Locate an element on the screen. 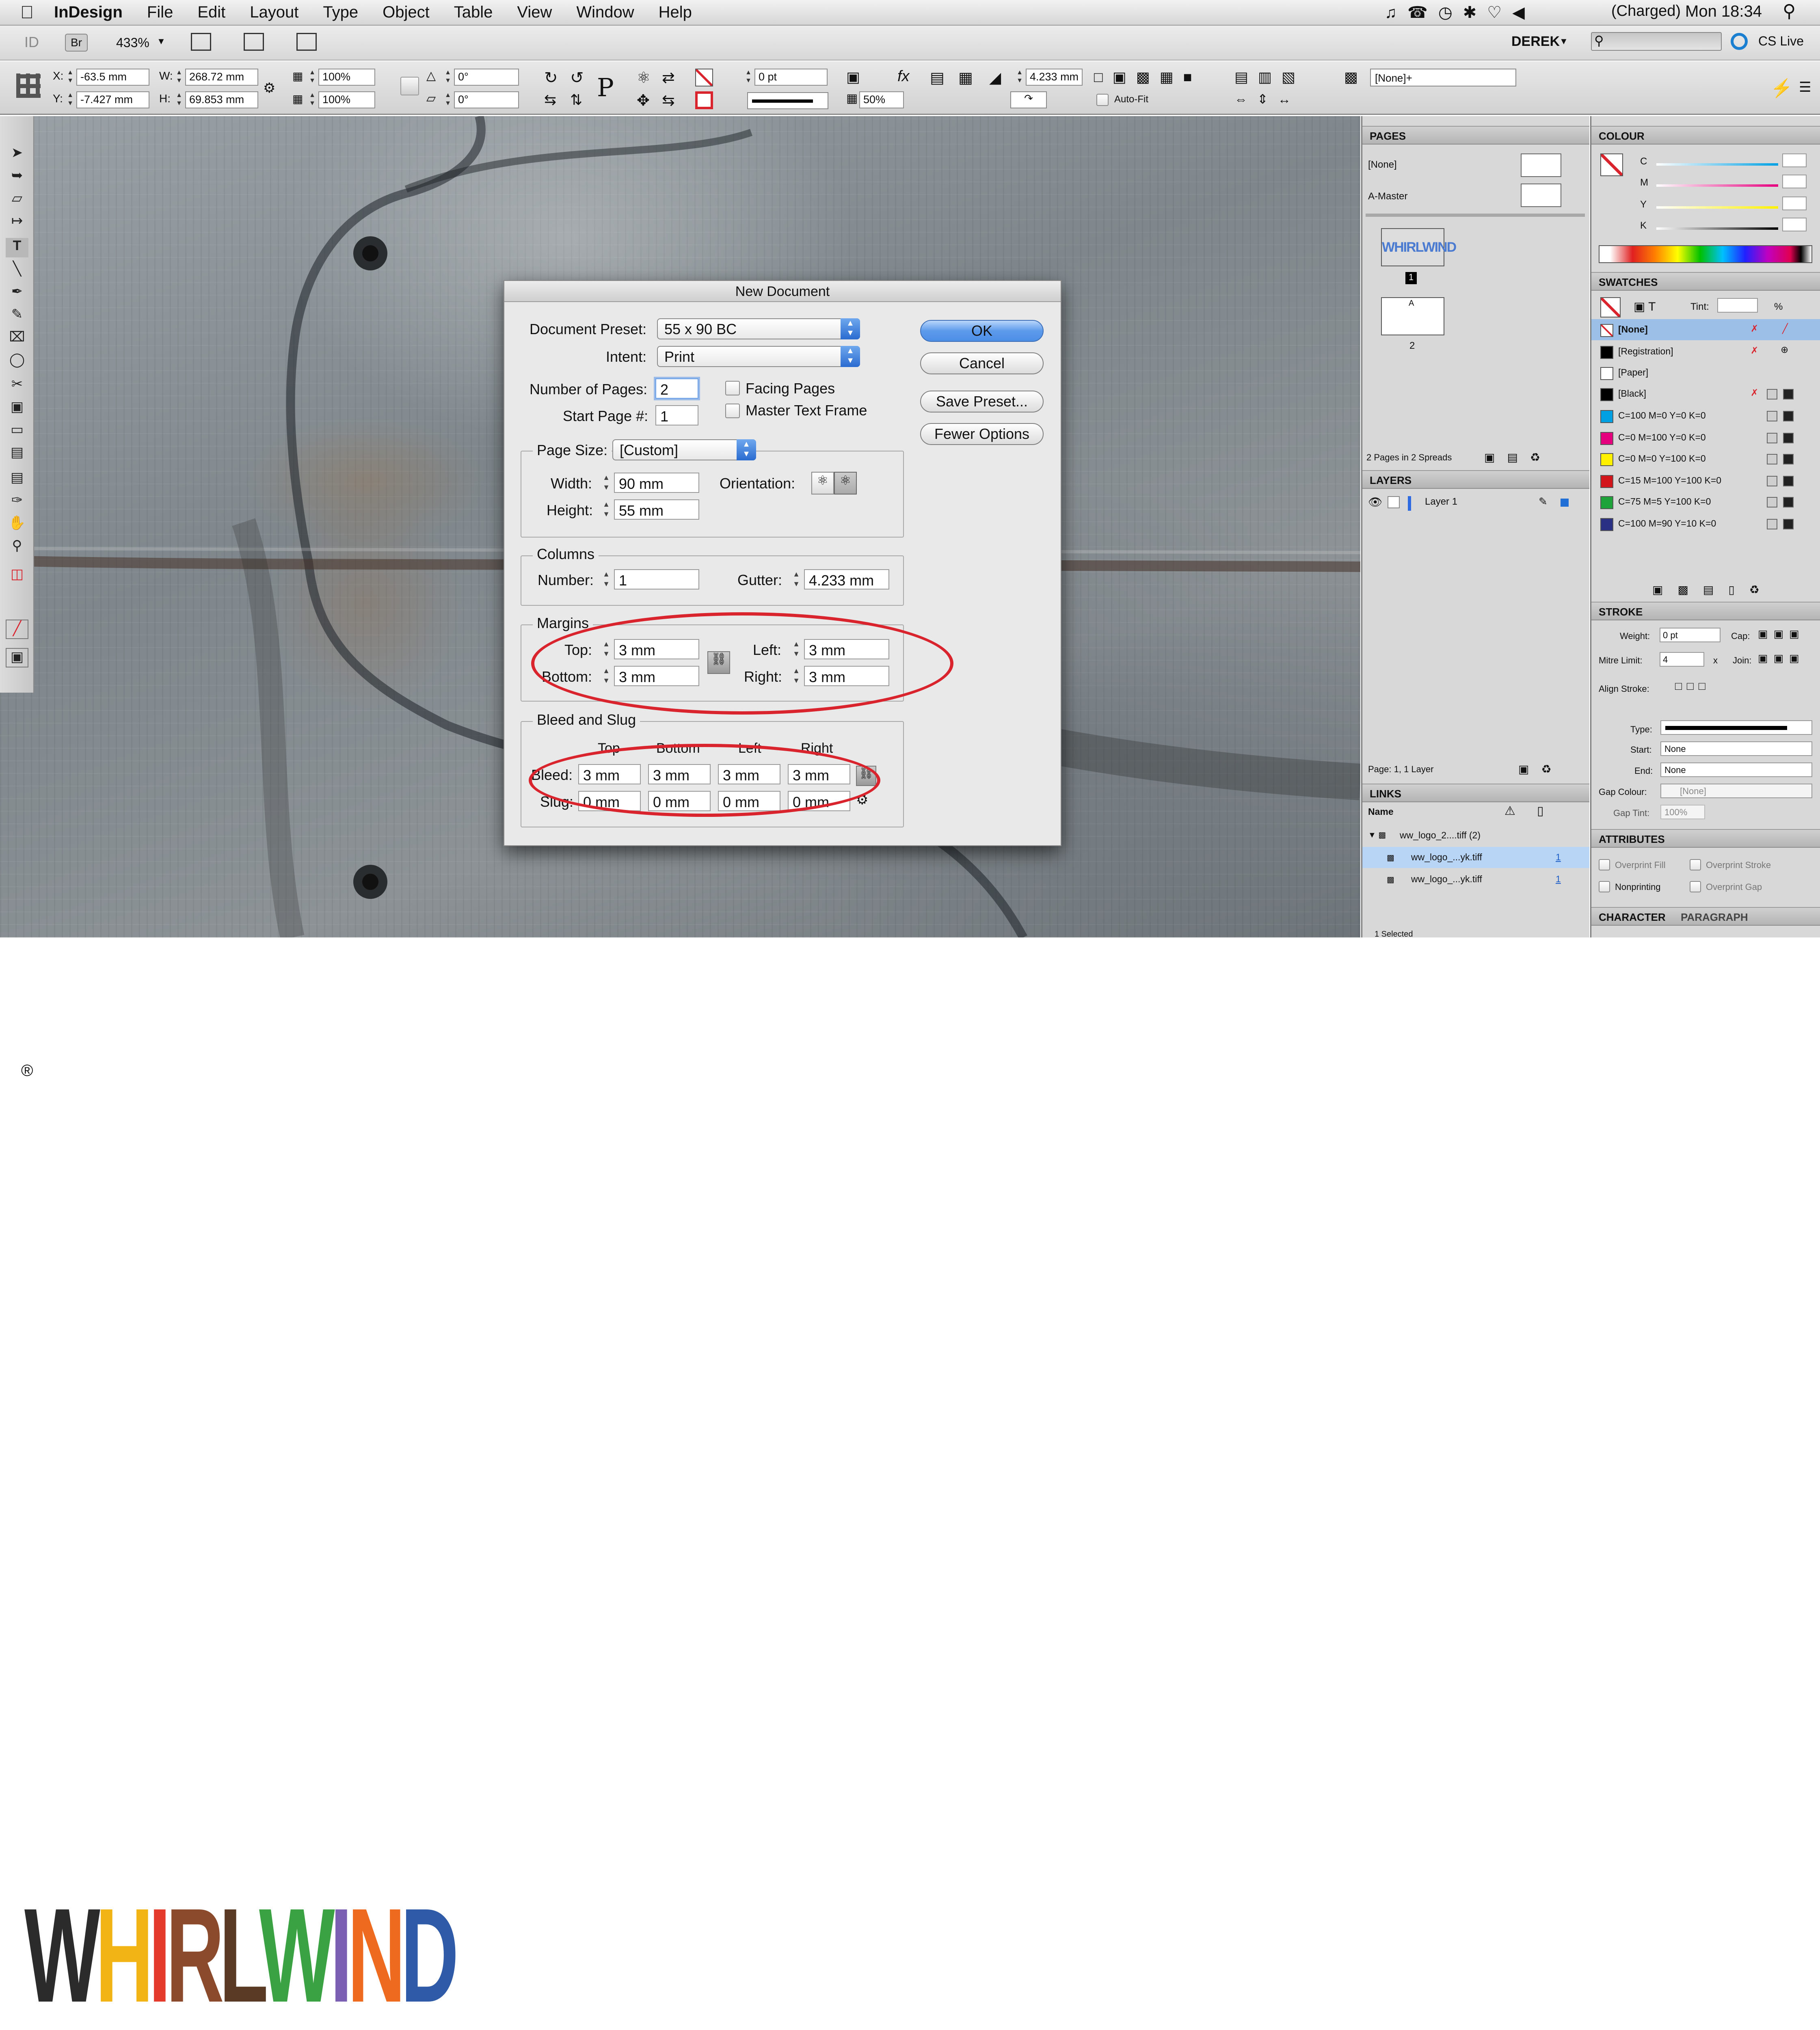 The image size is (1820, 2030). colour-k-field is located at coordinates (1795, 225).